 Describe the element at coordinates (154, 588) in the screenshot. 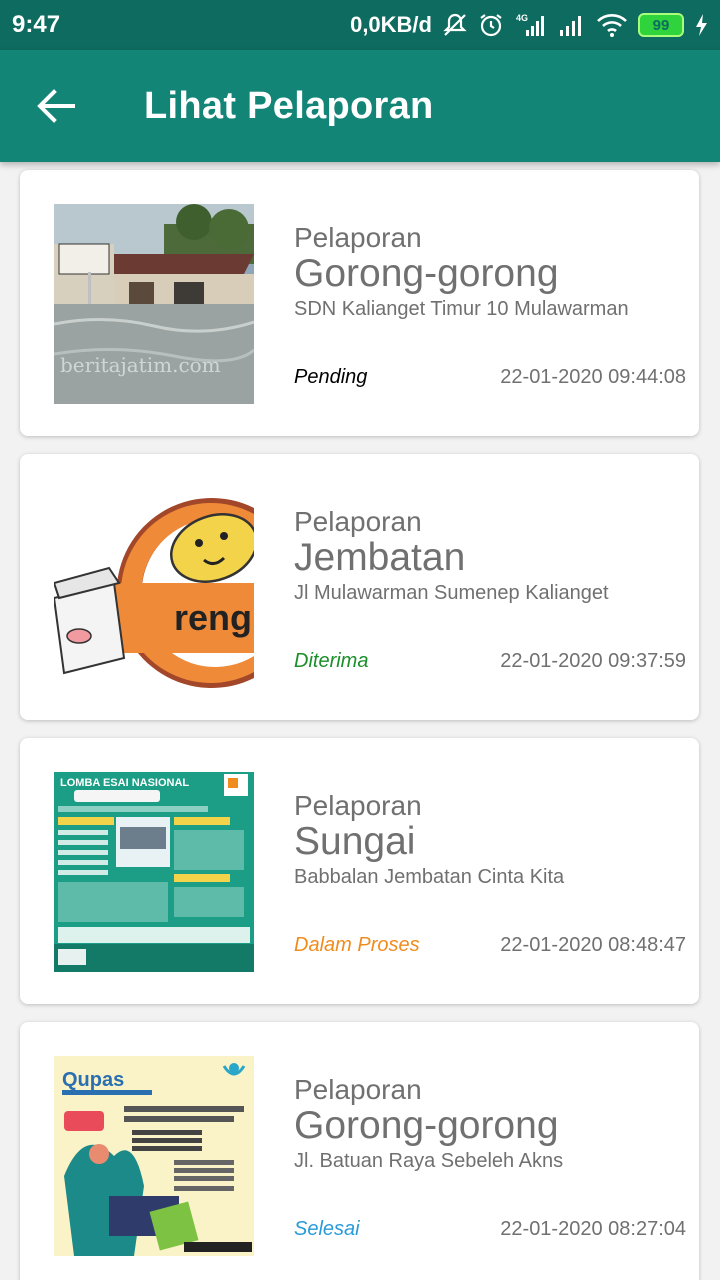

I see `report-thumbnail-logo: reng` at that location.